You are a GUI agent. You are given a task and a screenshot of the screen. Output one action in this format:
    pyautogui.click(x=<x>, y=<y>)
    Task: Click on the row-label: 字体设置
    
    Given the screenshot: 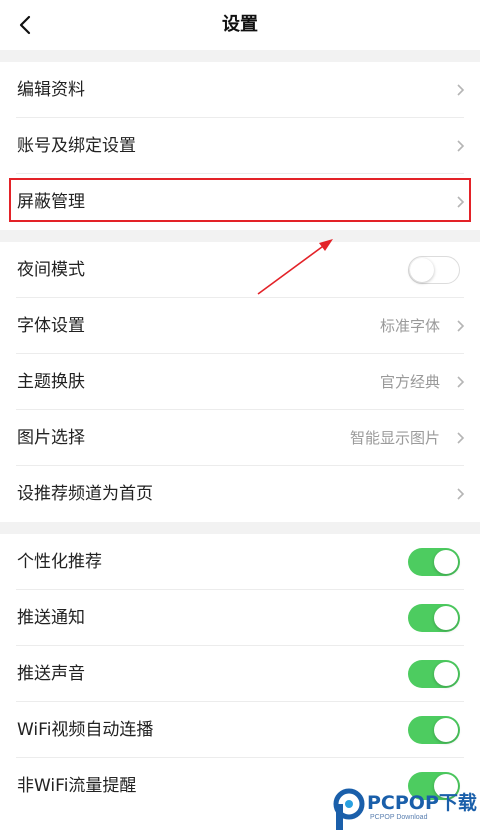 What is the action you would take?
    pyautogui.click(x=51, y=326)
    